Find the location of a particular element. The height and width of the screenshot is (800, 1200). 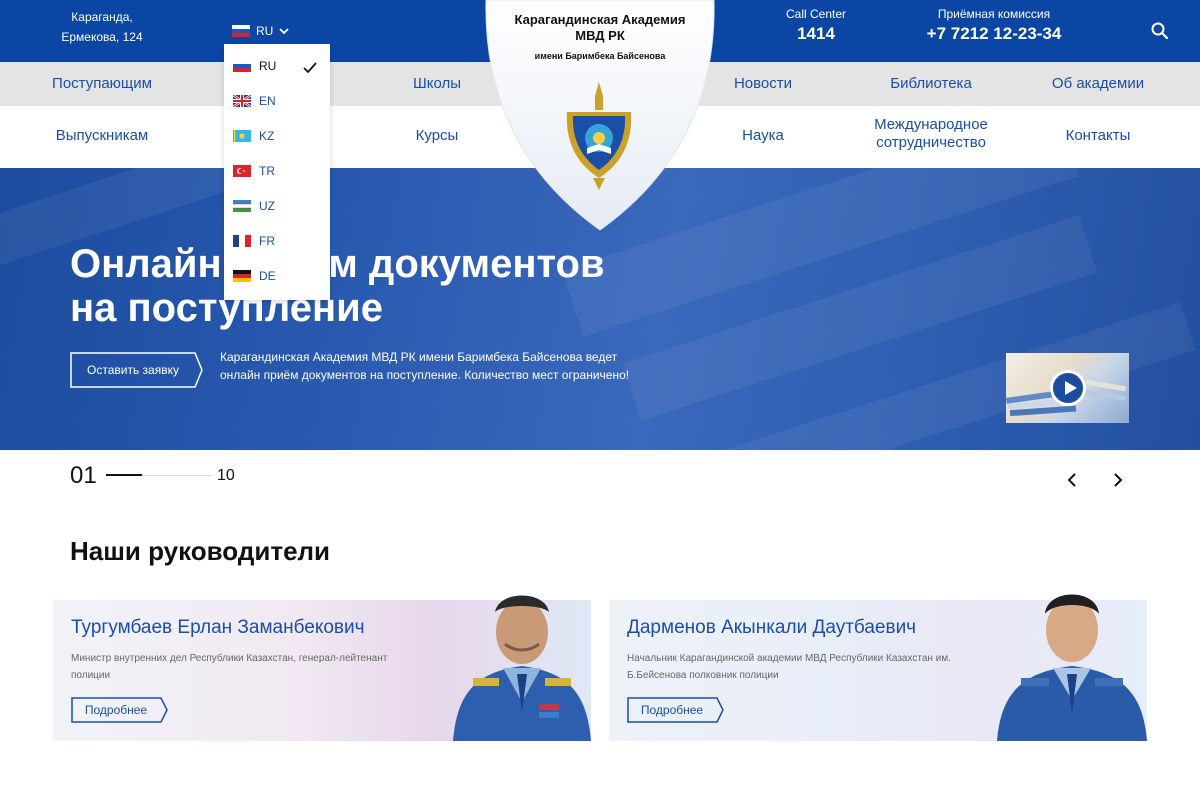

uzbekistan-flag-icon is located at coordinates (242, 205).